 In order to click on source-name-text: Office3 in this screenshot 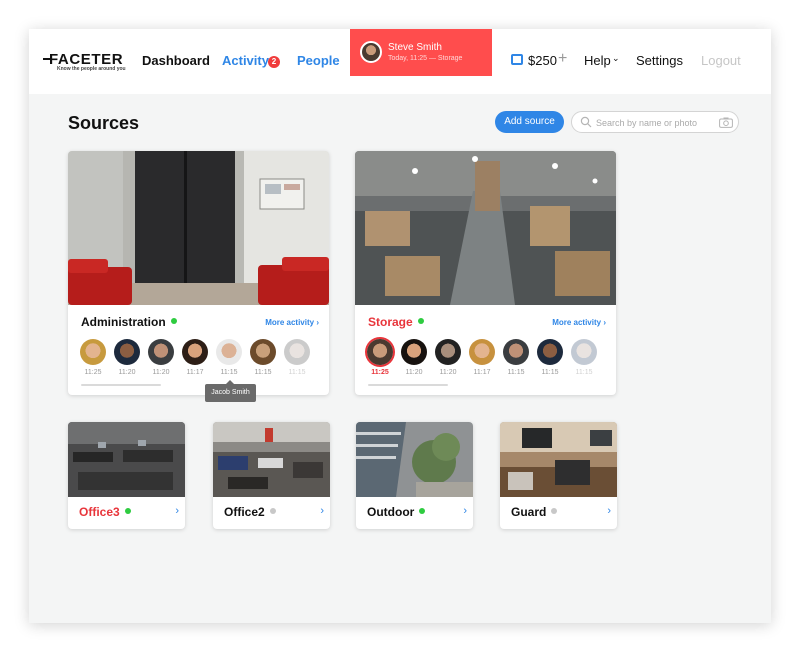, I will do `click(99, 512)`.